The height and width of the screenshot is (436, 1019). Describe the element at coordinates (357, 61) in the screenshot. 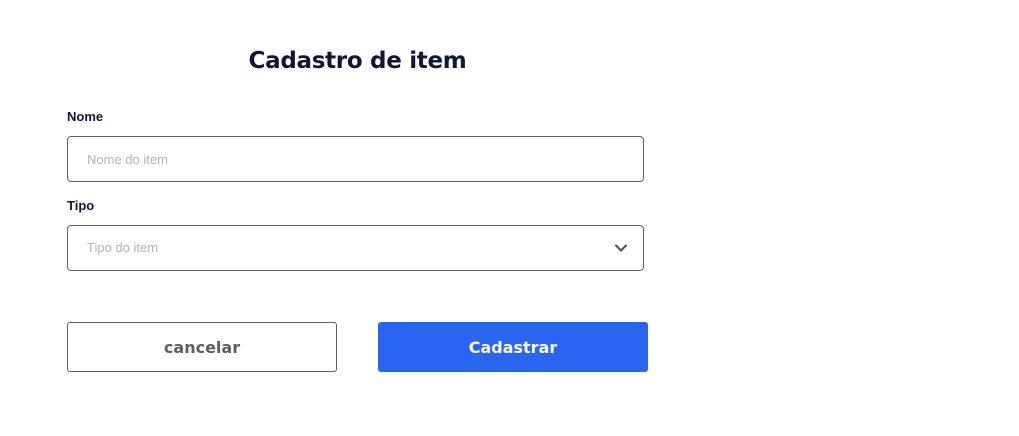

I see `page-title: Cadastro de item` at that location.